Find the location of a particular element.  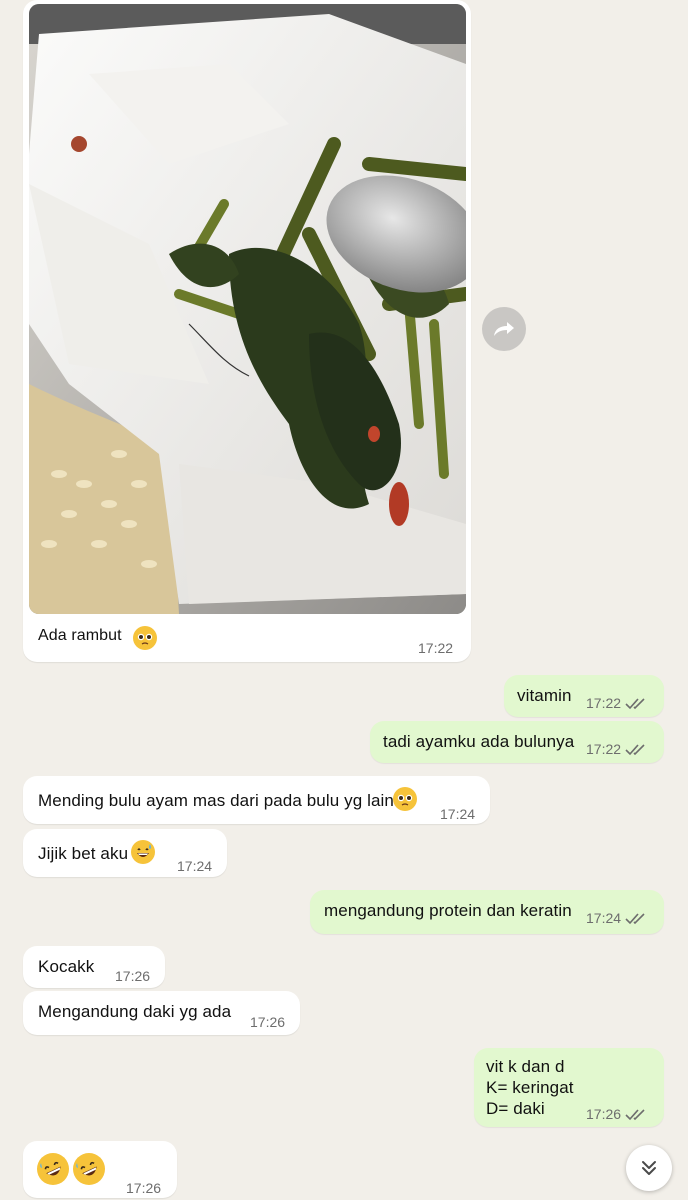

grinning-sweat-face-emoji is located at coordinates (143, 852).